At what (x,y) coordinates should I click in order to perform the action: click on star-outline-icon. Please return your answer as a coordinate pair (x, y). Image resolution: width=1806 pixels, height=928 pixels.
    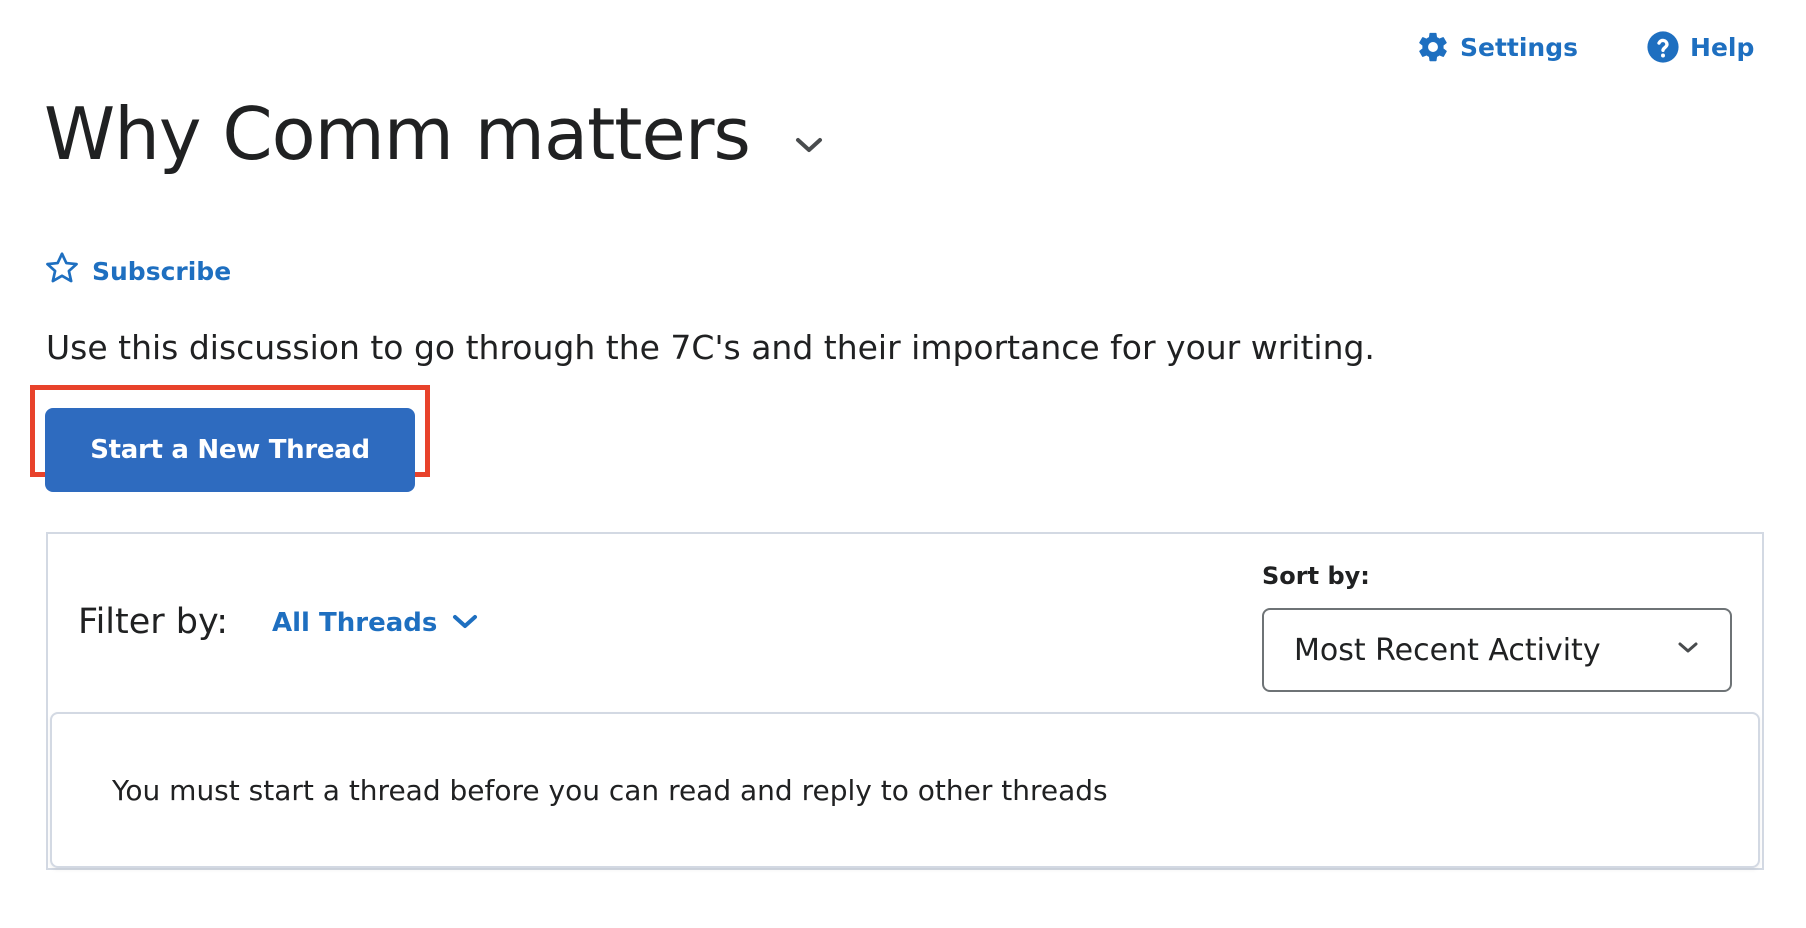
    Looking at the image, I should click on (62, 271).